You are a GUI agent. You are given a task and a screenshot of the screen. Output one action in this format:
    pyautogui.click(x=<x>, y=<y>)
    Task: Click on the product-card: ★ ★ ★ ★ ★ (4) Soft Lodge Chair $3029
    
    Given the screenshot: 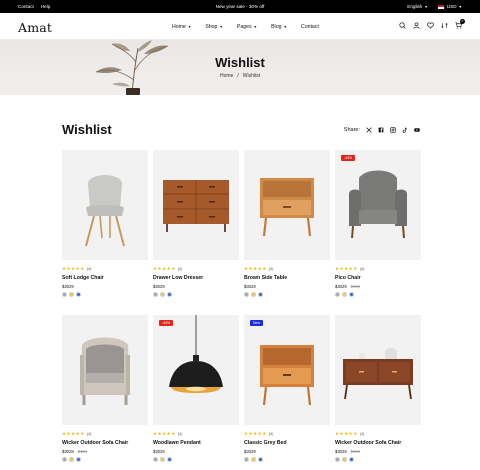 What is the action you would take?
    pyautogui.click(x=105, y=223)
    